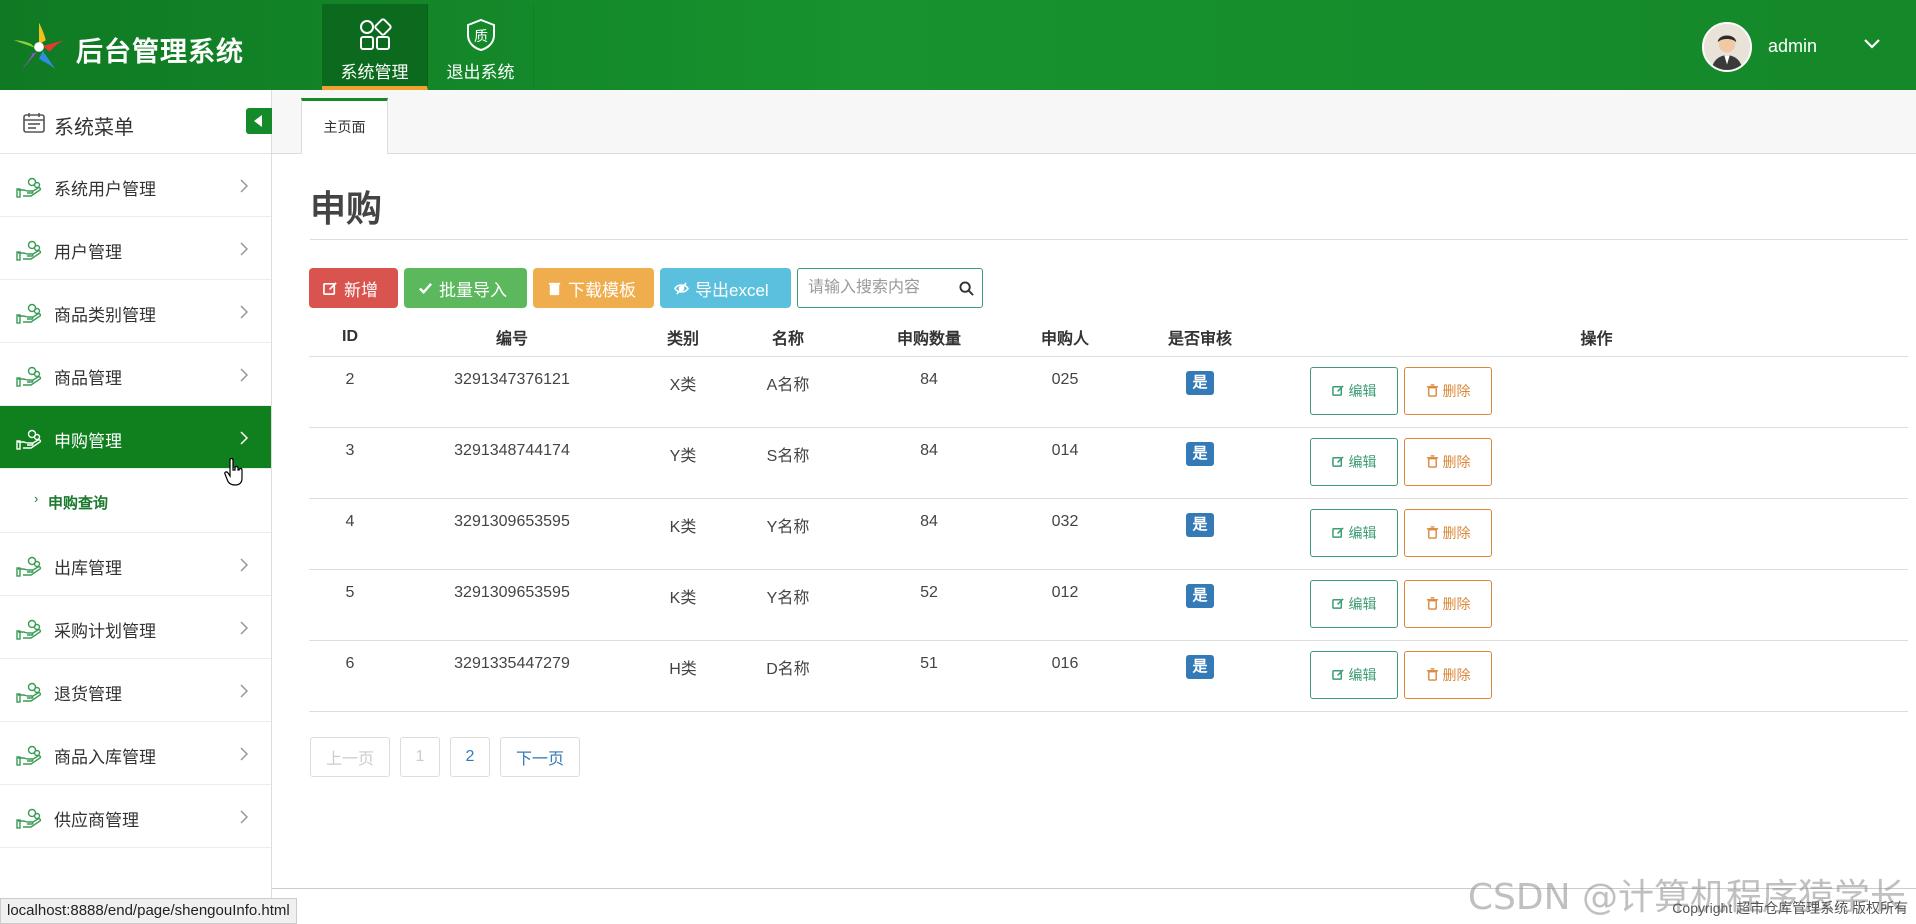  I want to click on cell-code: 3291348744174, so click(512, 463).